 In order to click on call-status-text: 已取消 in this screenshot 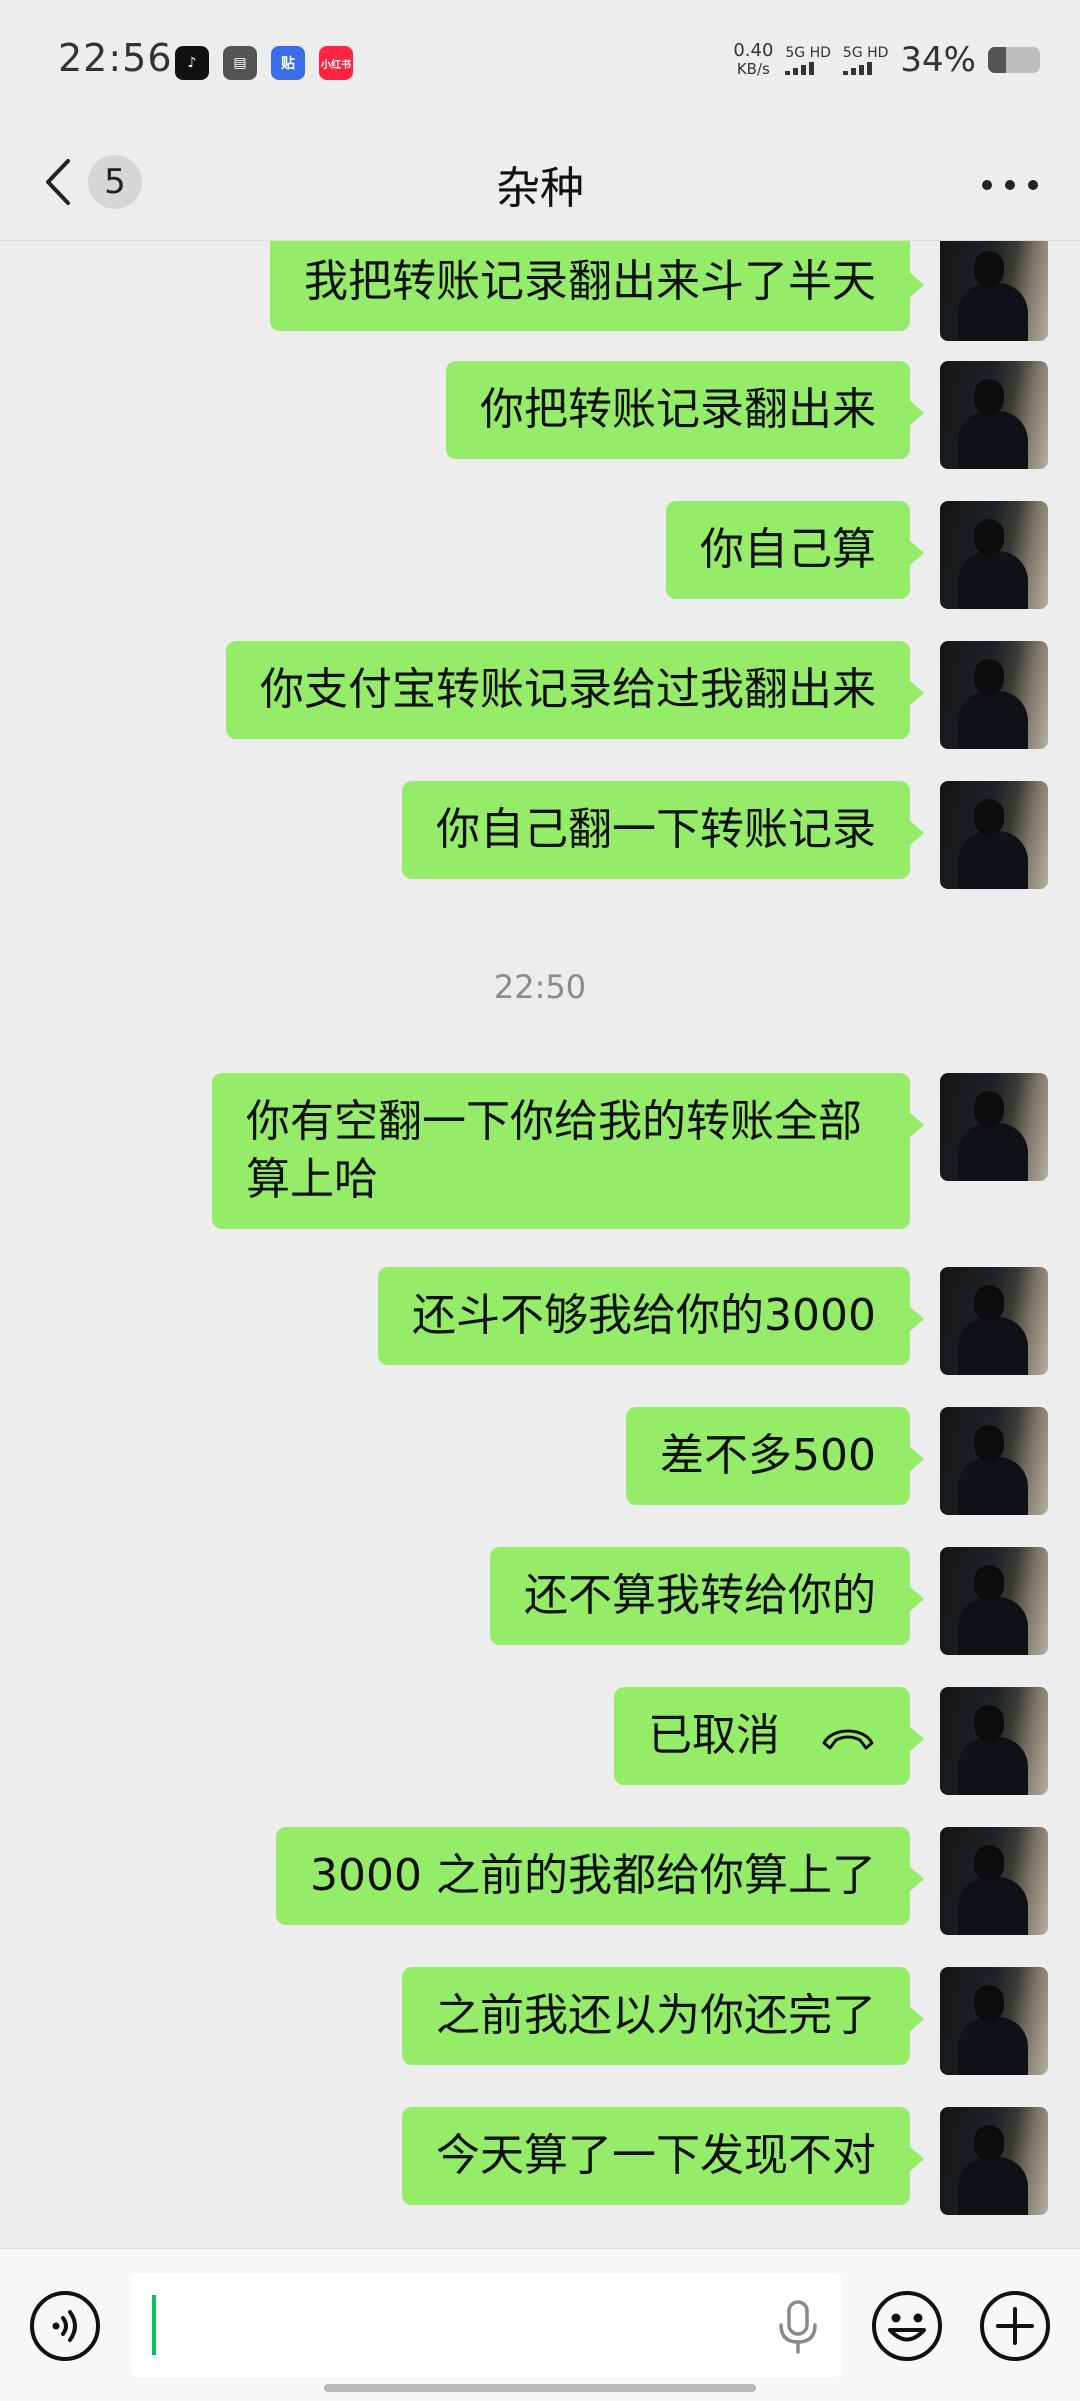, I will do `click(714, 1735)`.